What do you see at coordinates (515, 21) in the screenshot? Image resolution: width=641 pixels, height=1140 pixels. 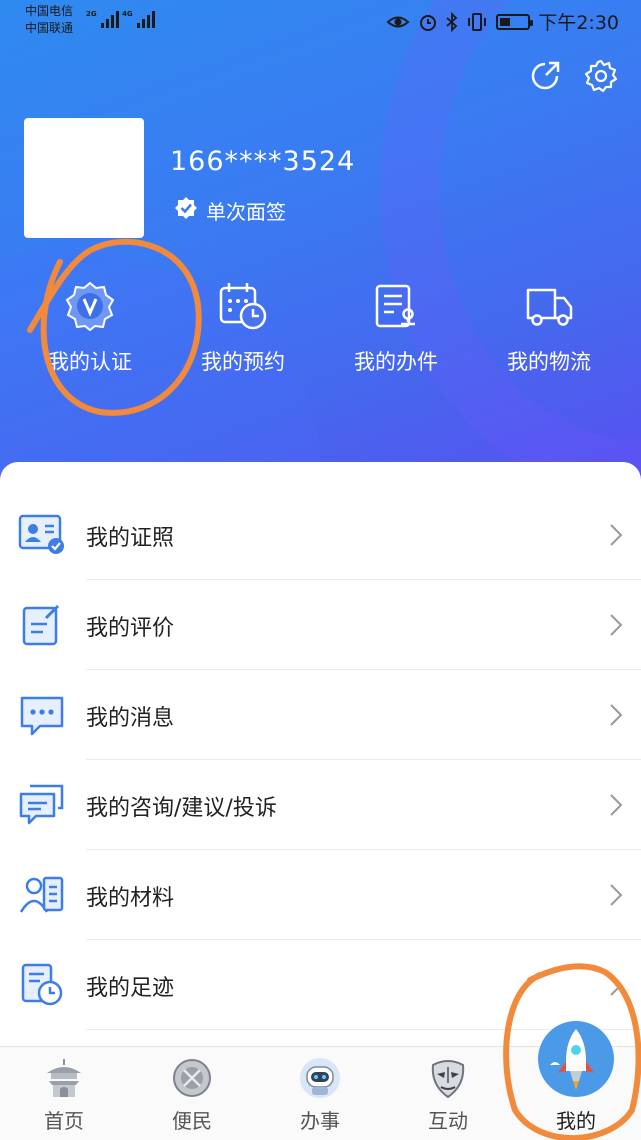 I see `battery-icon` at bounding box center [515, 21].